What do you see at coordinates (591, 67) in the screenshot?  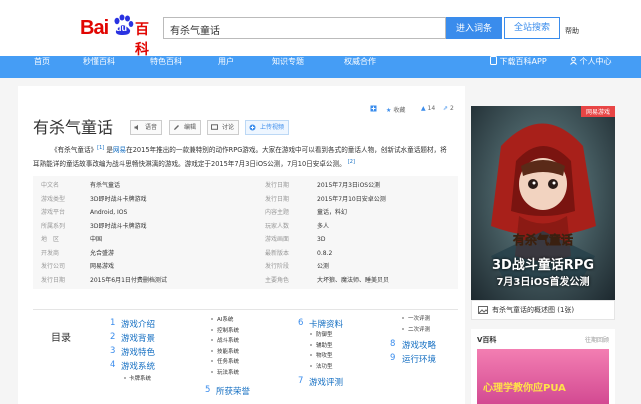 I see `user-center-link: 个人中心` at bounding box center [591, 67].